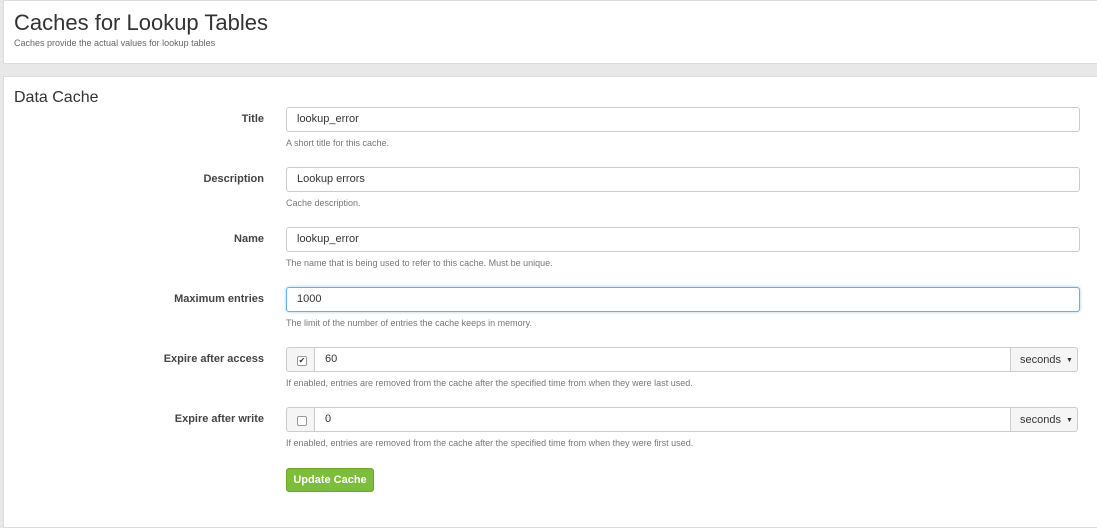 Image resolution: width=1097 pixels, height=528 pixels. I want to click on expire-after-access-label: Expire after access, so click(213, 359).